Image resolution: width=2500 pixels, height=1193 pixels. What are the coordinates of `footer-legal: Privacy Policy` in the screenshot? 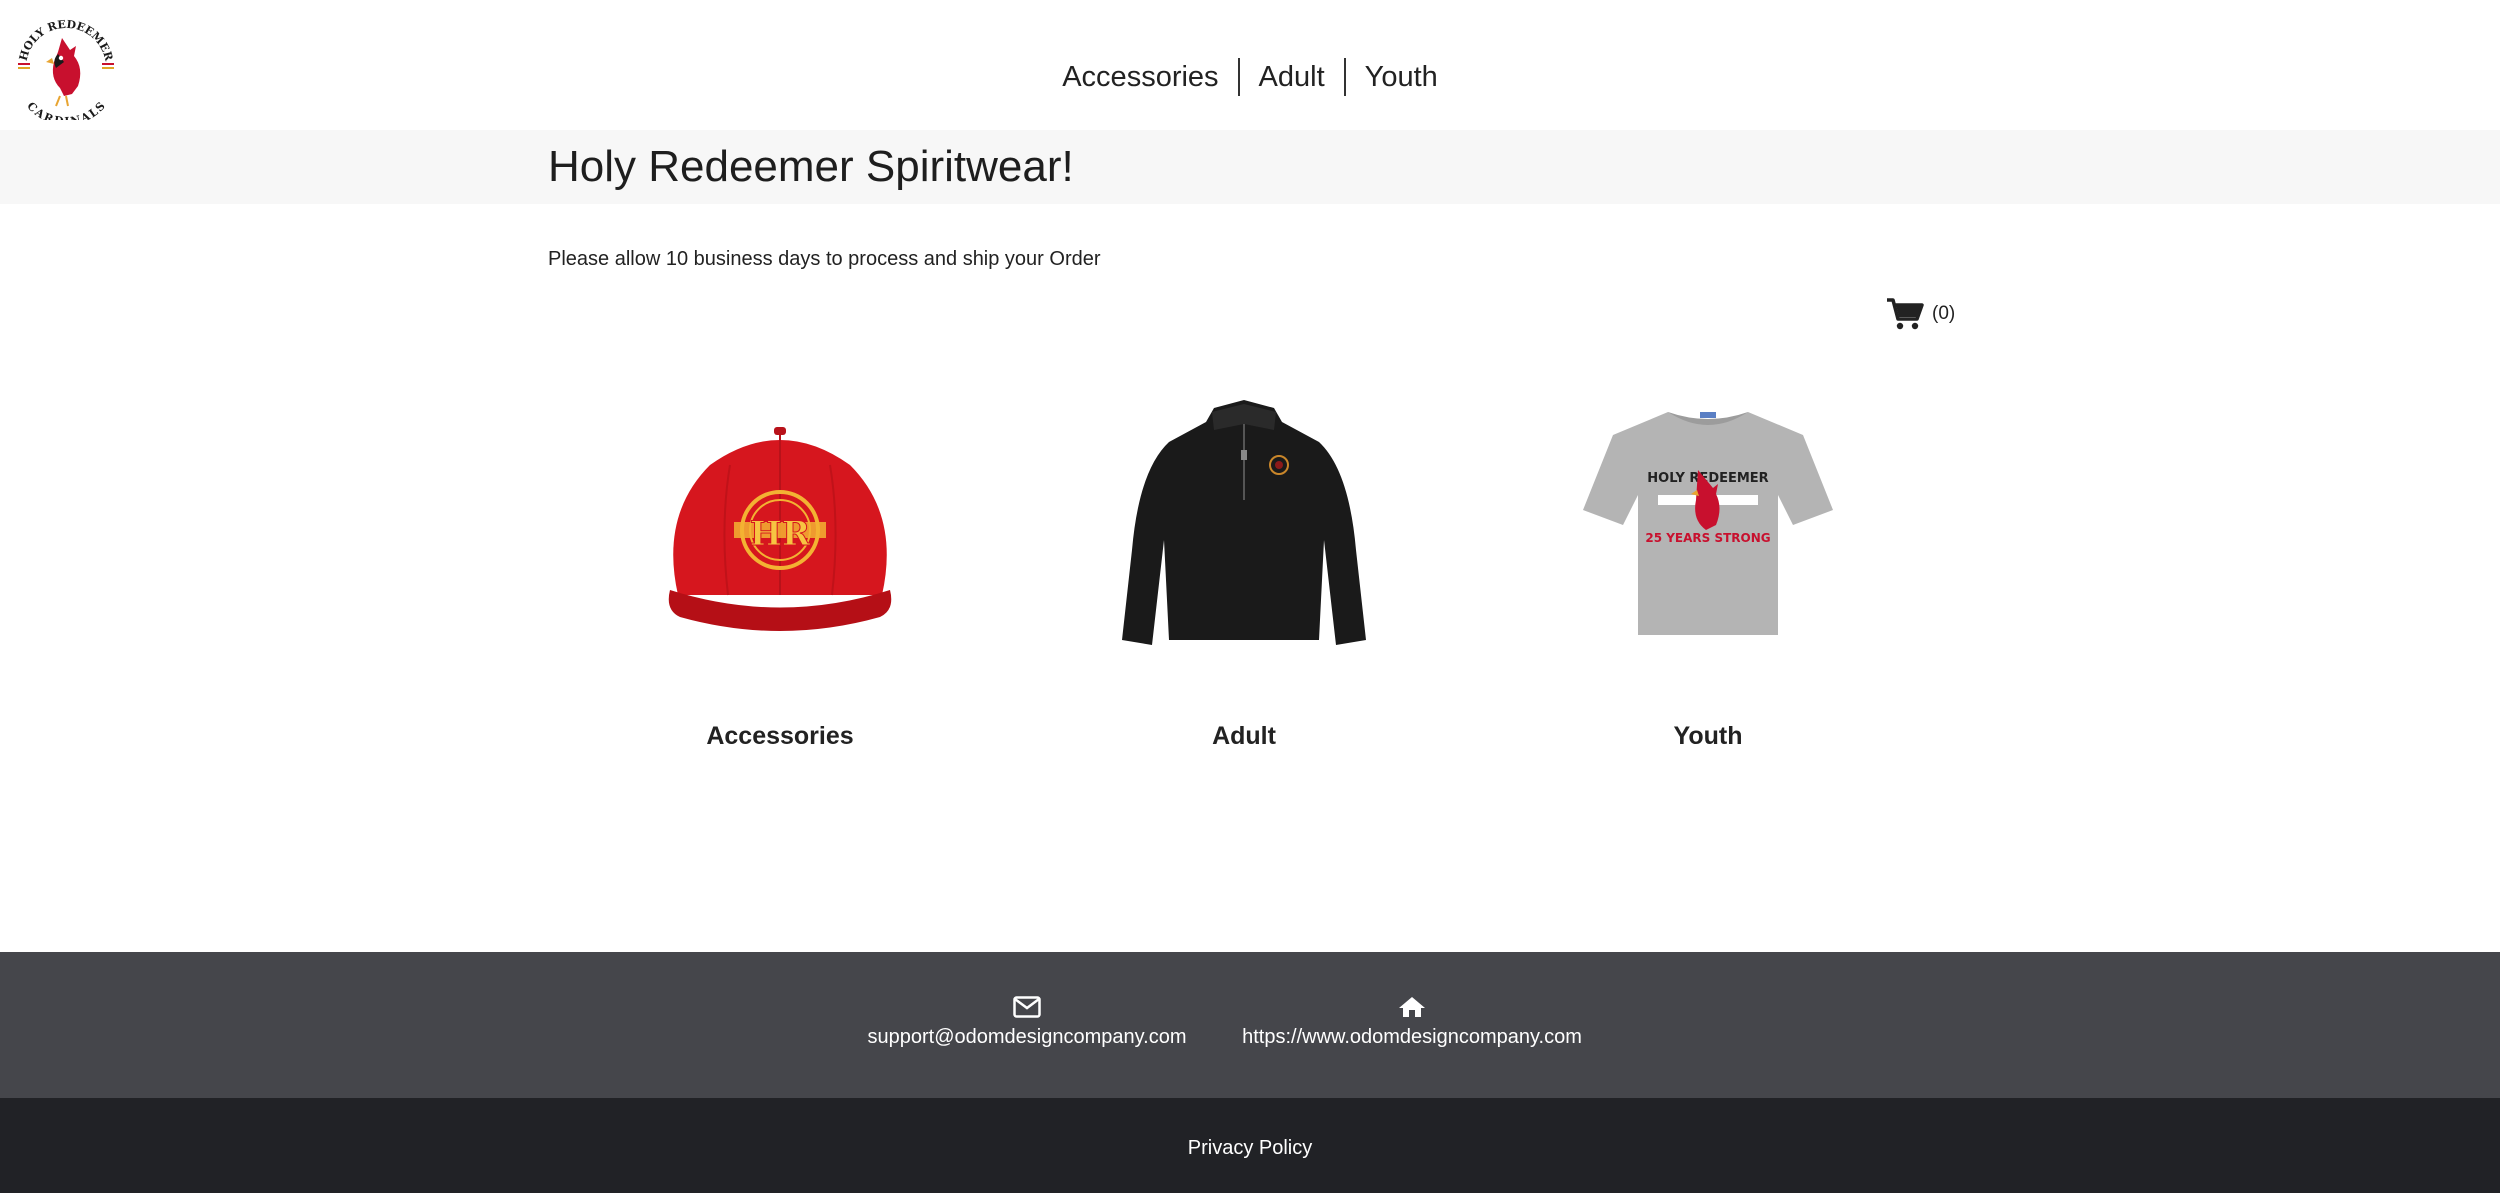 It's located at (1250, 1145).